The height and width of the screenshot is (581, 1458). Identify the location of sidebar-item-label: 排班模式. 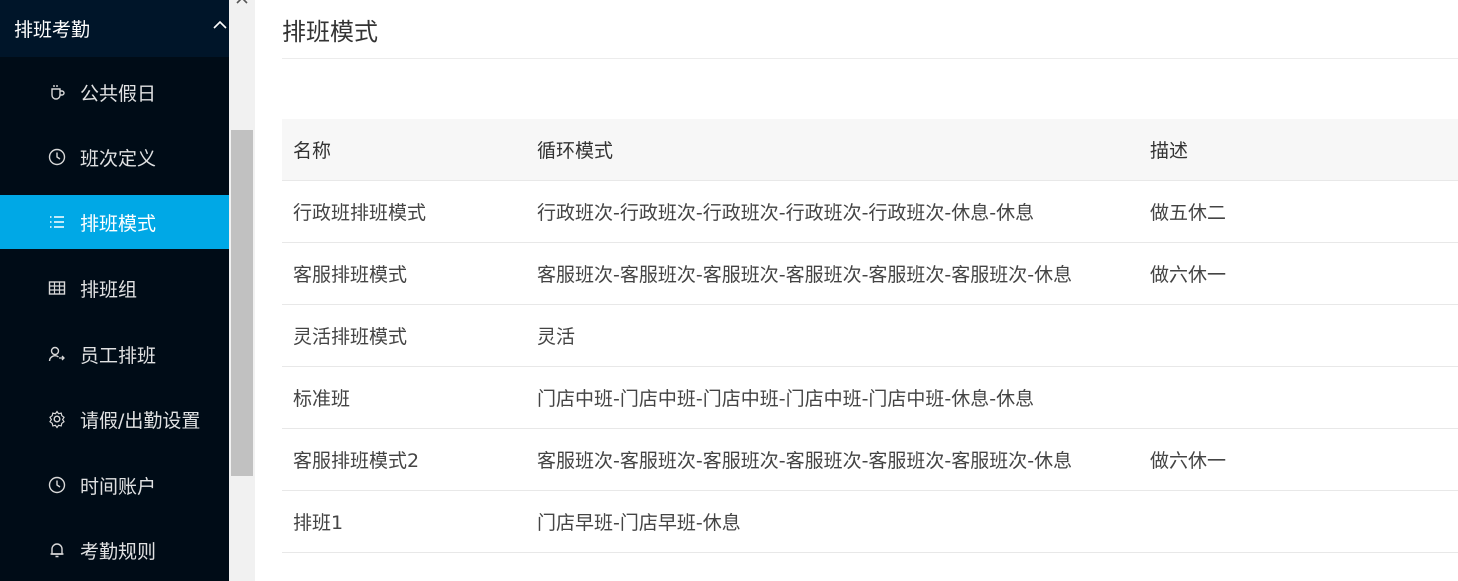
(118, 223).